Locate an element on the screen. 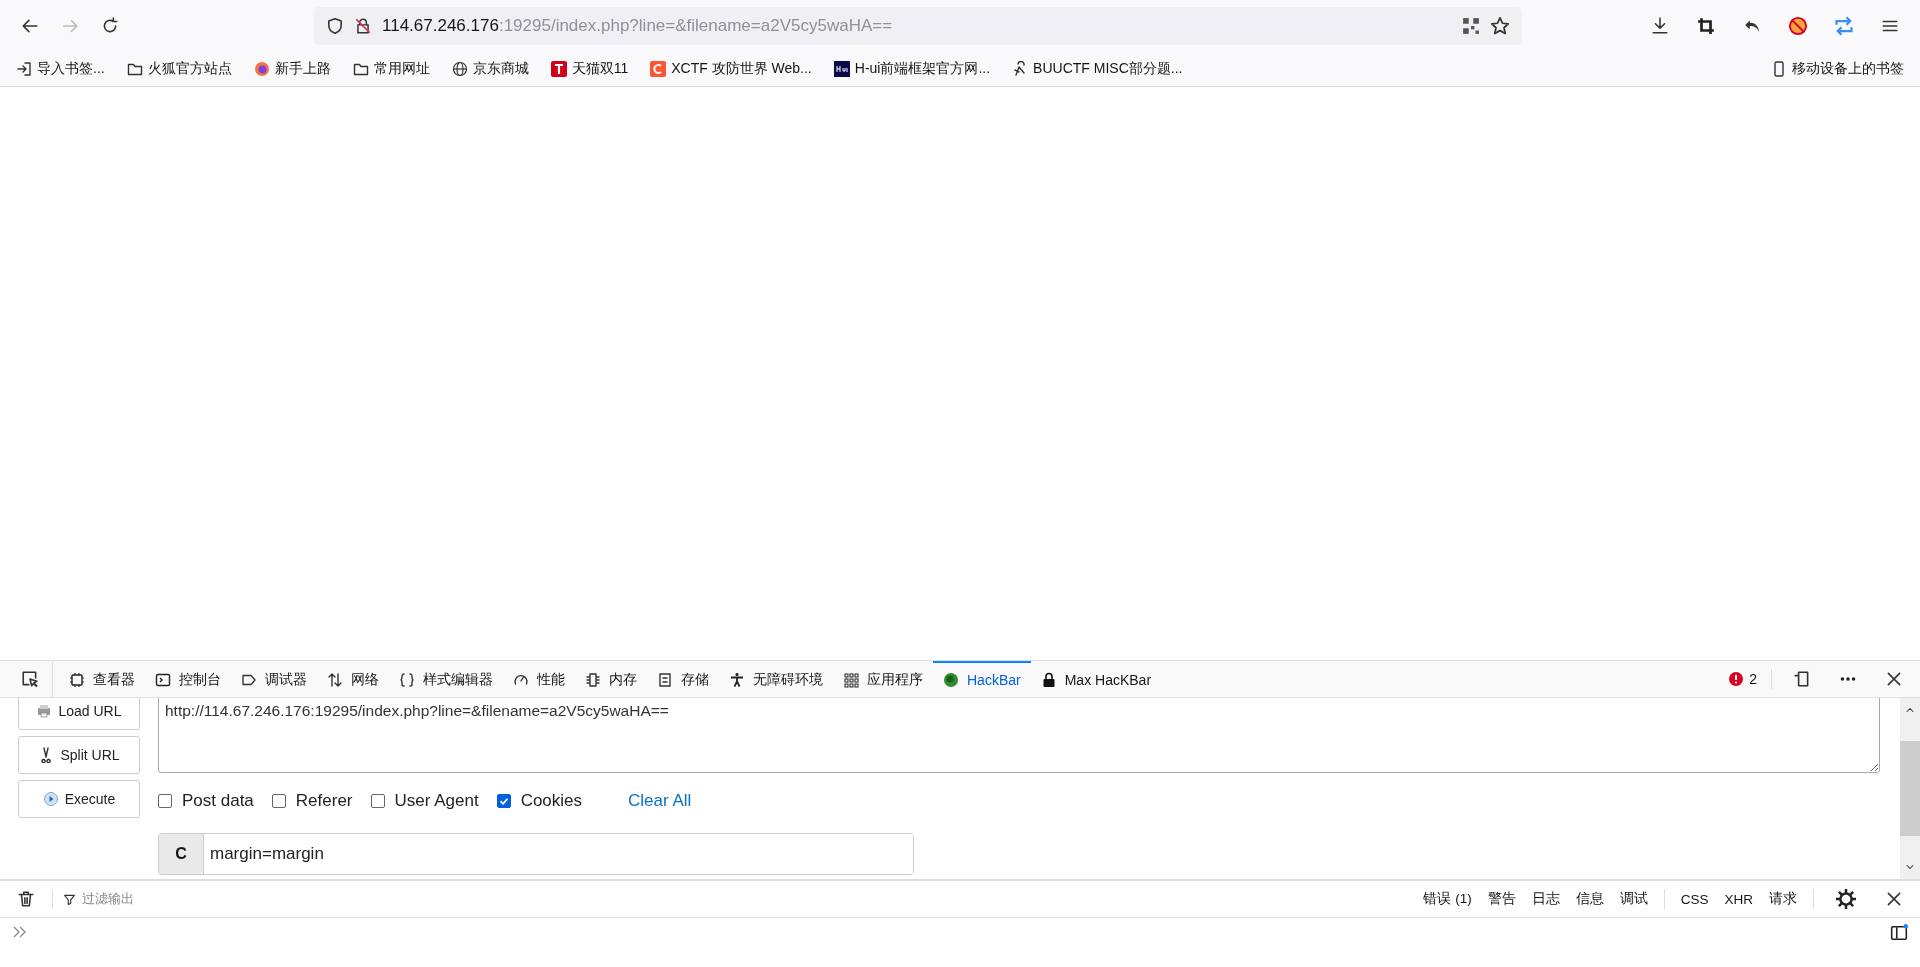 This screenshot has width=1920, height=967. hackbar-icon is located at coordinates (951, 680).